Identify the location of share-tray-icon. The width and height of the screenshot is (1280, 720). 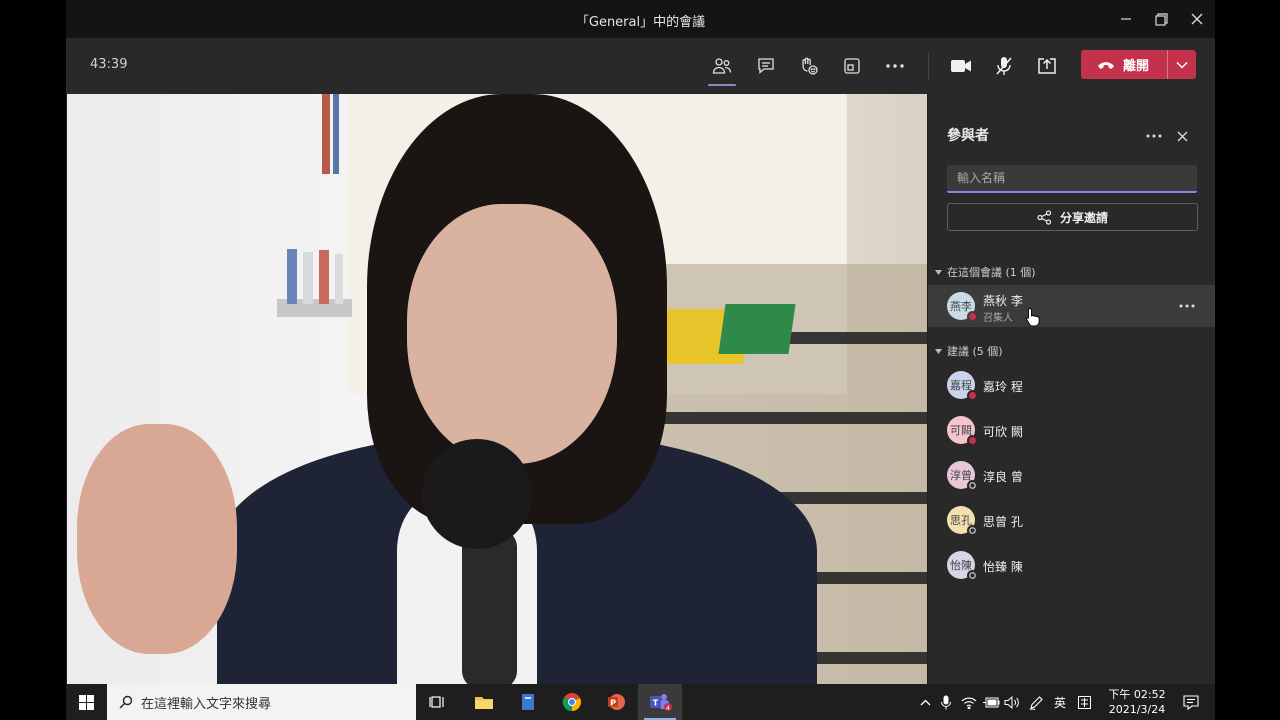
(1047, 66).